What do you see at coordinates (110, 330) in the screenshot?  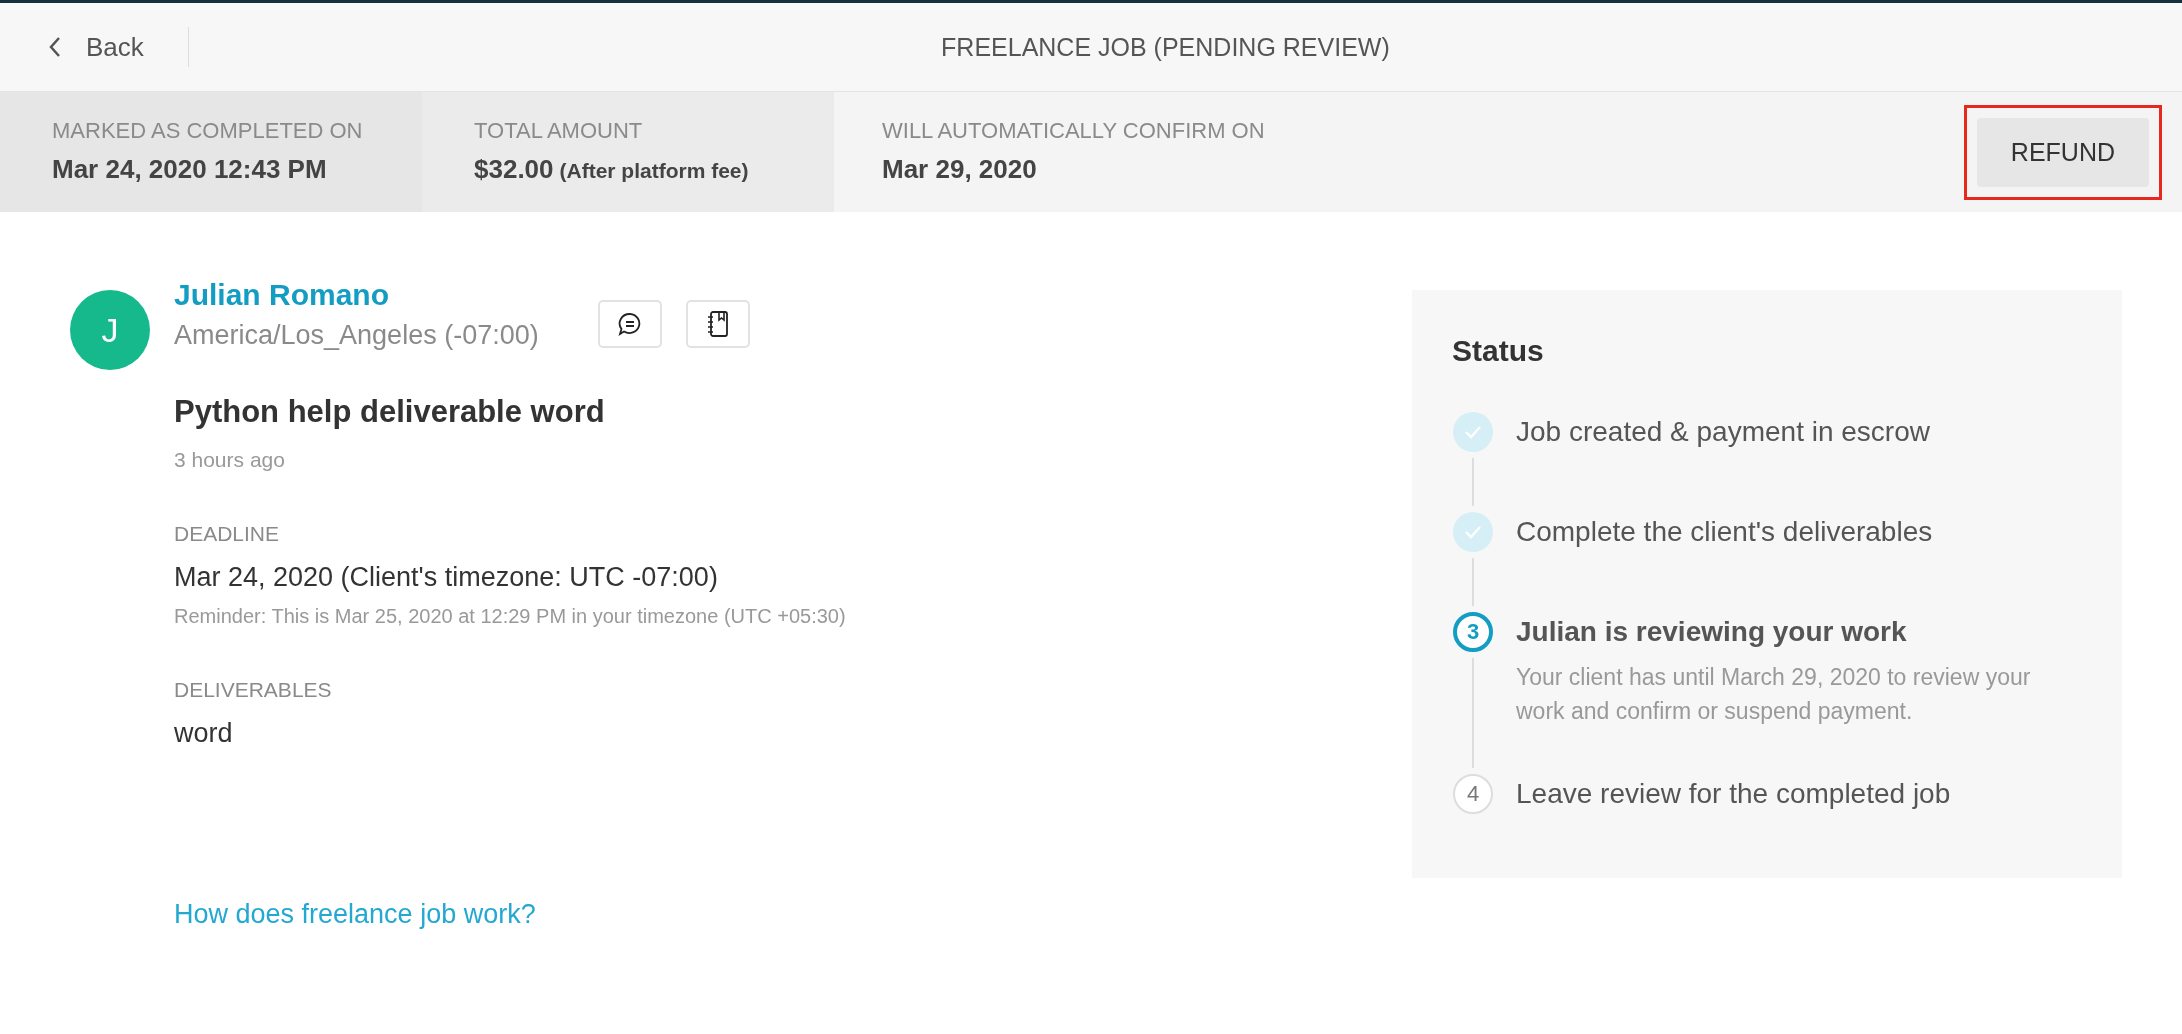 I see `avatar: J` at bounding box center [110, 330].